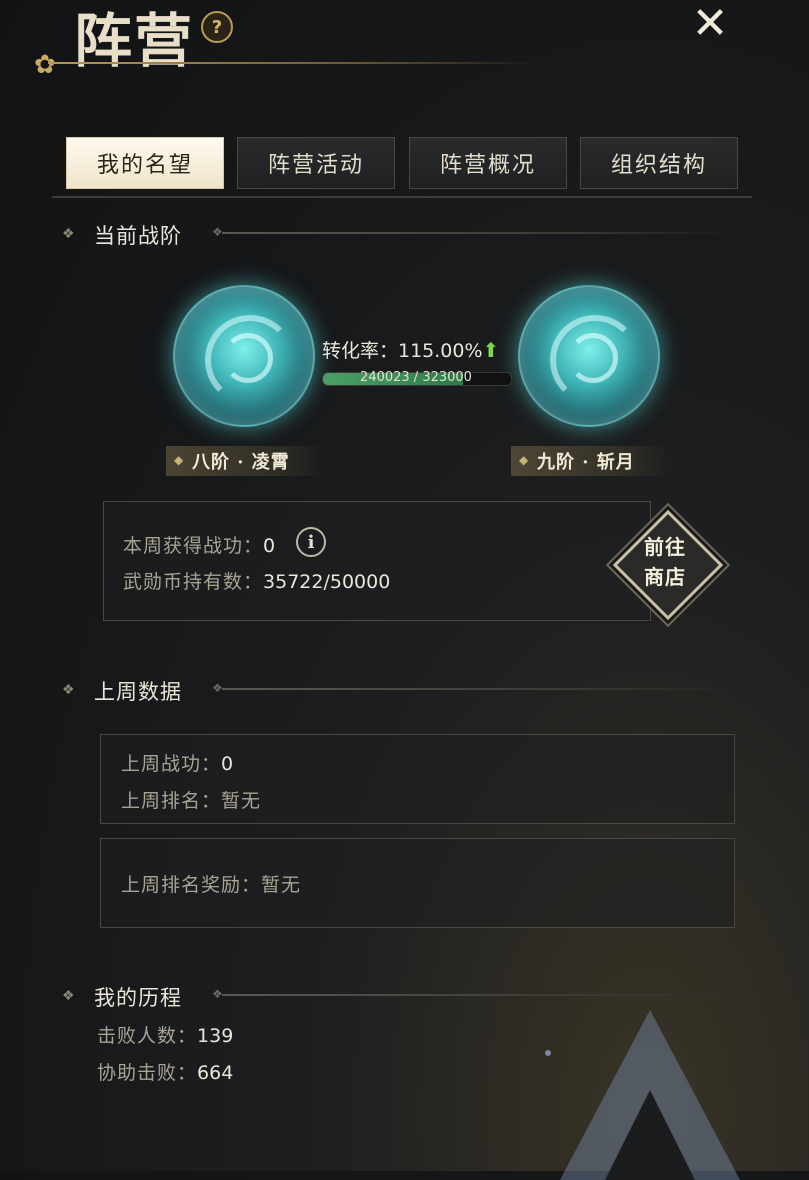 The image size is (809, 1180). I want to click on weekly-info-panel, so click(377, 561).